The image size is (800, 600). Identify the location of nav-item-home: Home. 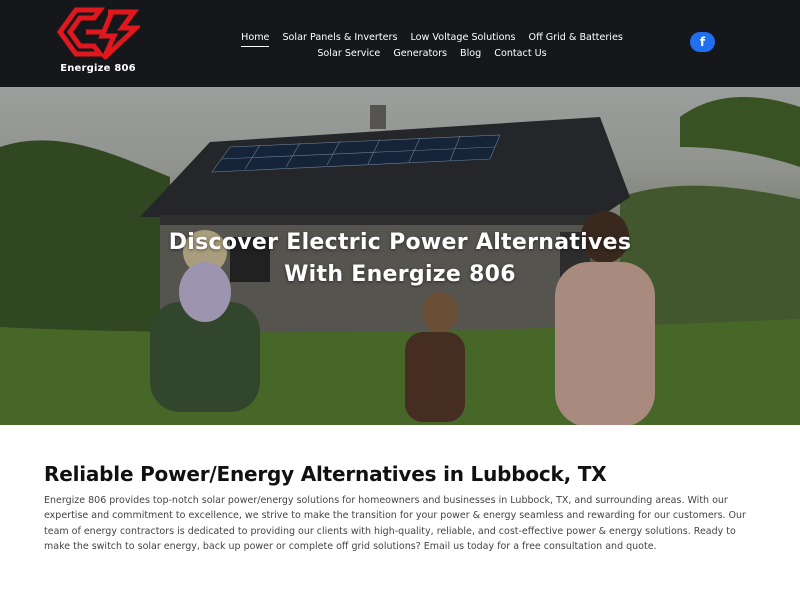
(255, 38).